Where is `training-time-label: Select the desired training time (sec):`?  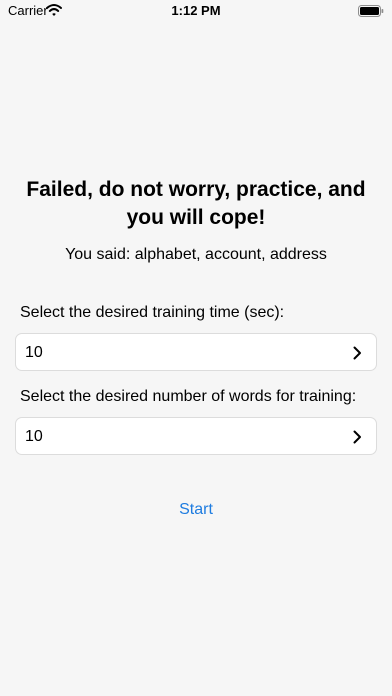
training-time-label: Select the desired training time (sec): is located at coordinates (152, 312).